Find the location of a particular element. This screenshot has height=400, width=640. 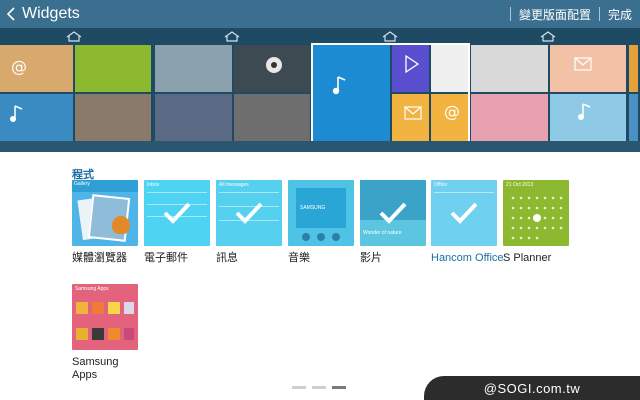

widget-header: All messages is located at coordinates (234, 185).